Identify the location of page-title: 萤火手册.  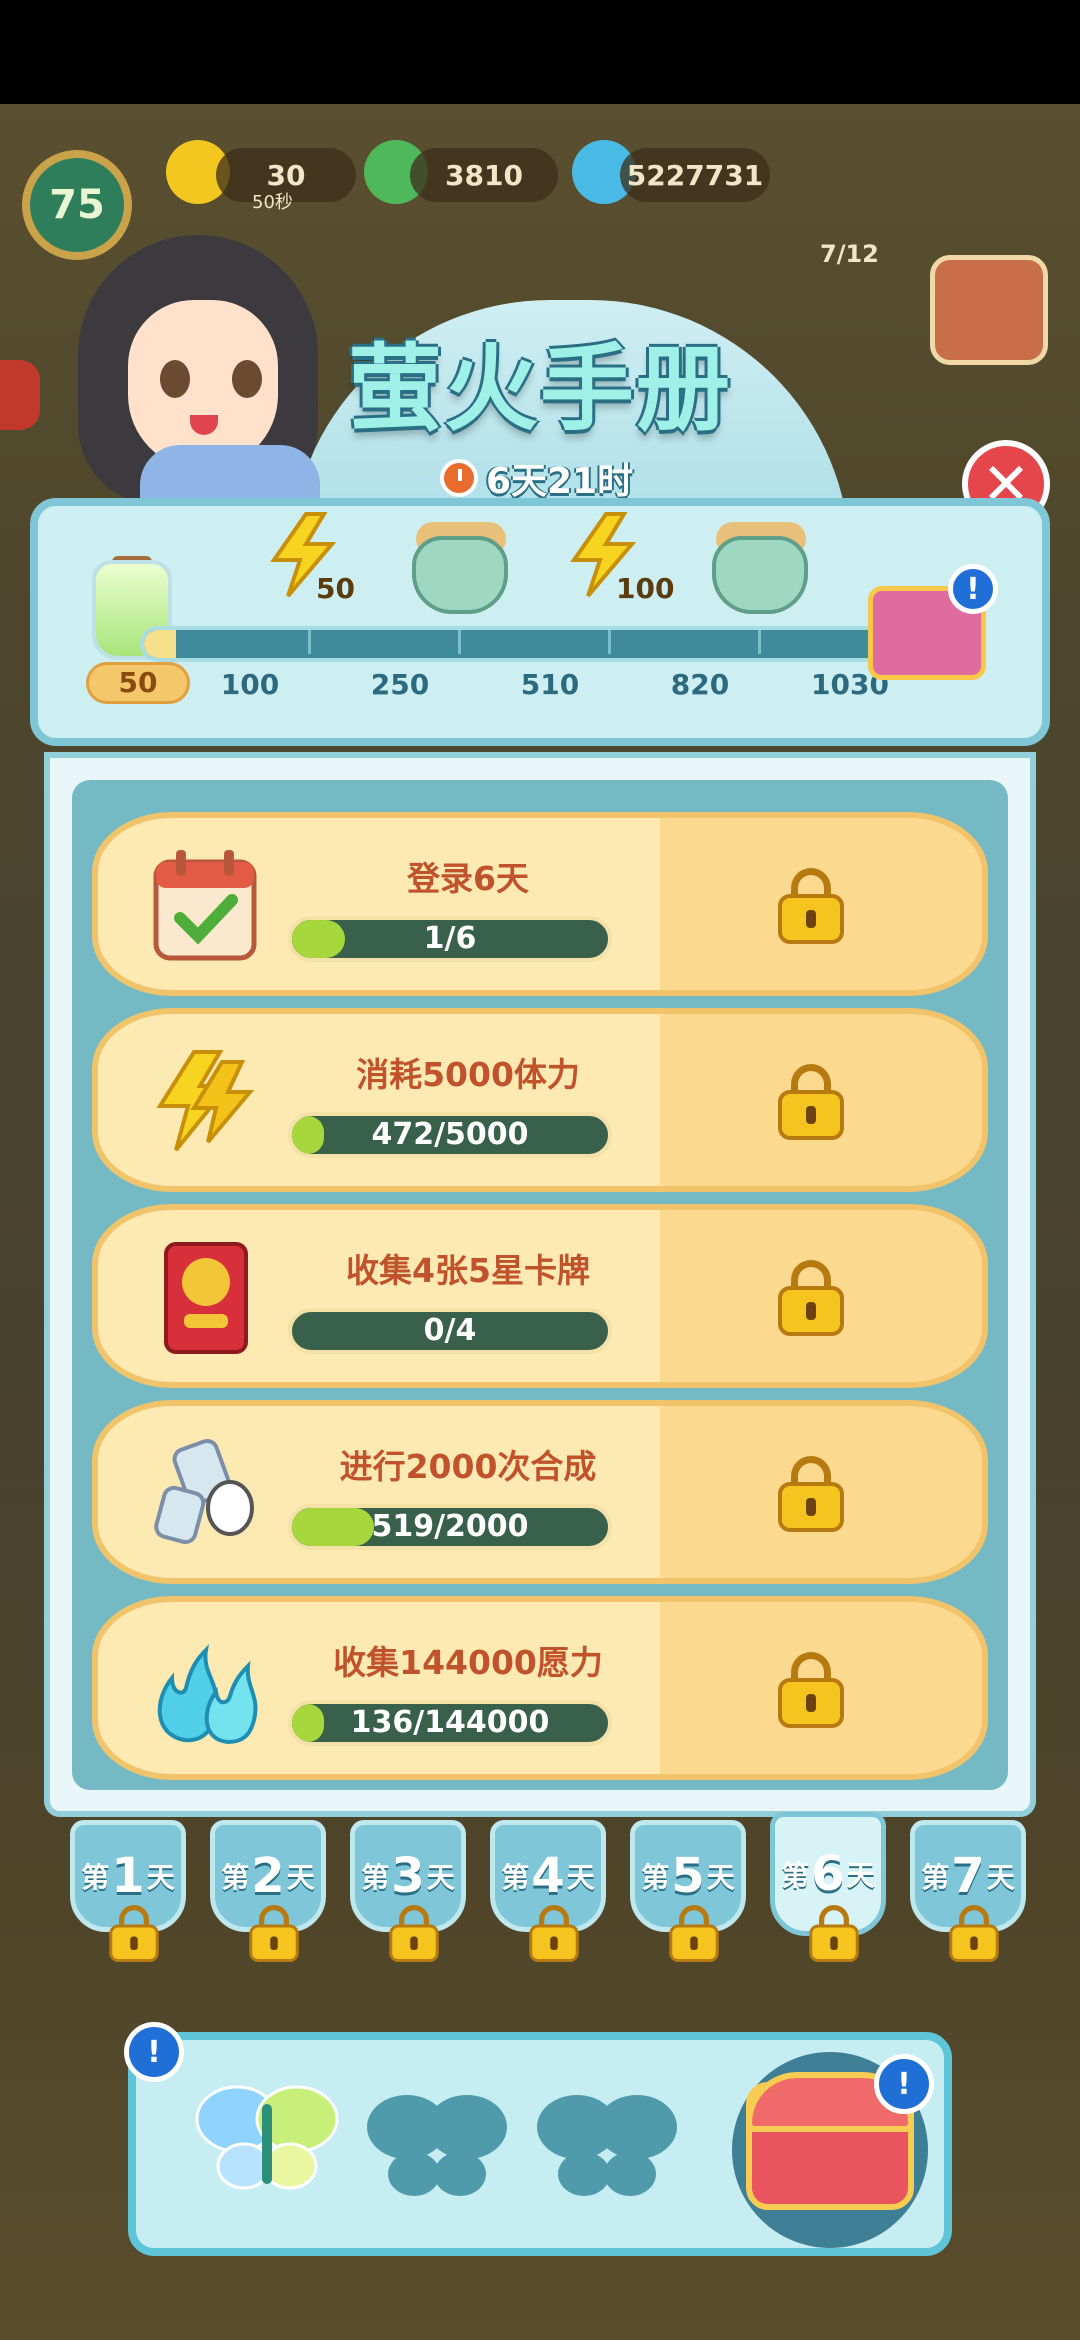
(539, 389).